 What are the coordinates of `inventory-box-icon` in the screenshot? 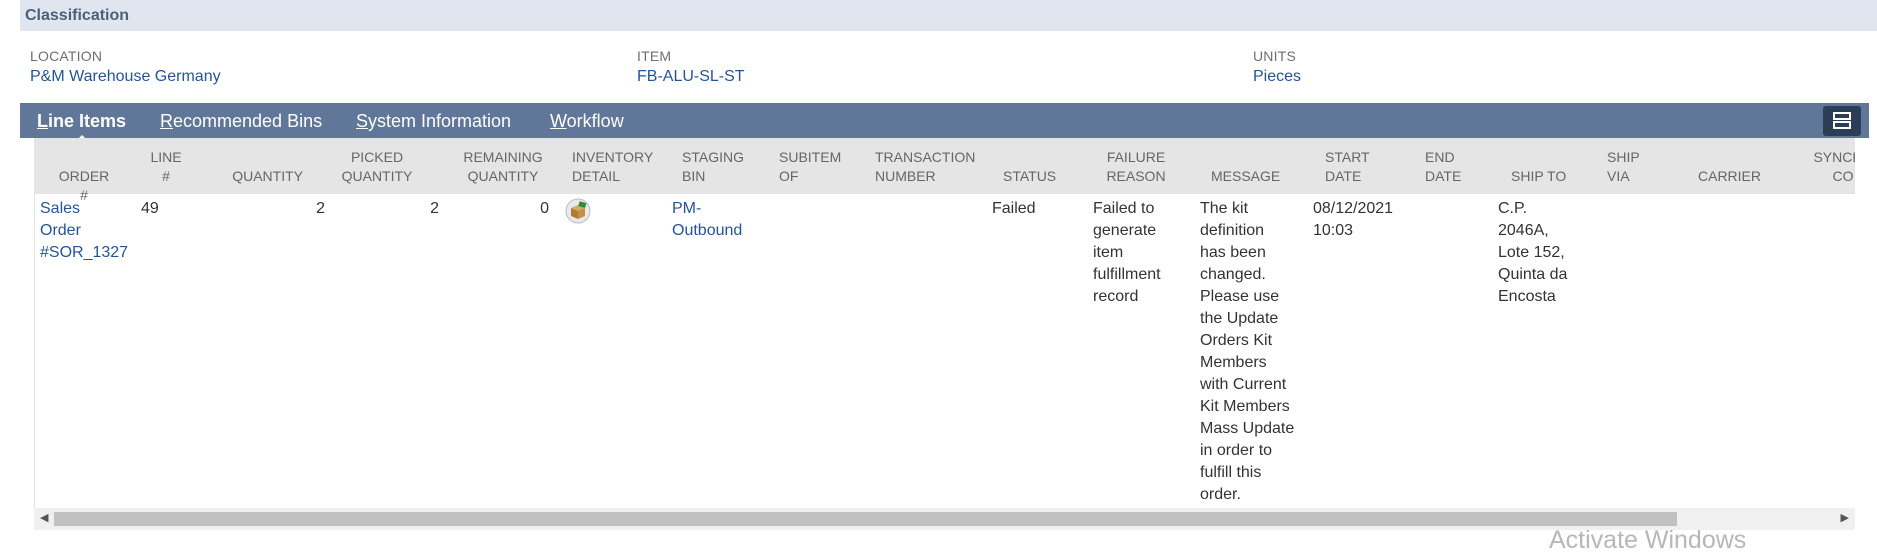 It's located at (578, 211).